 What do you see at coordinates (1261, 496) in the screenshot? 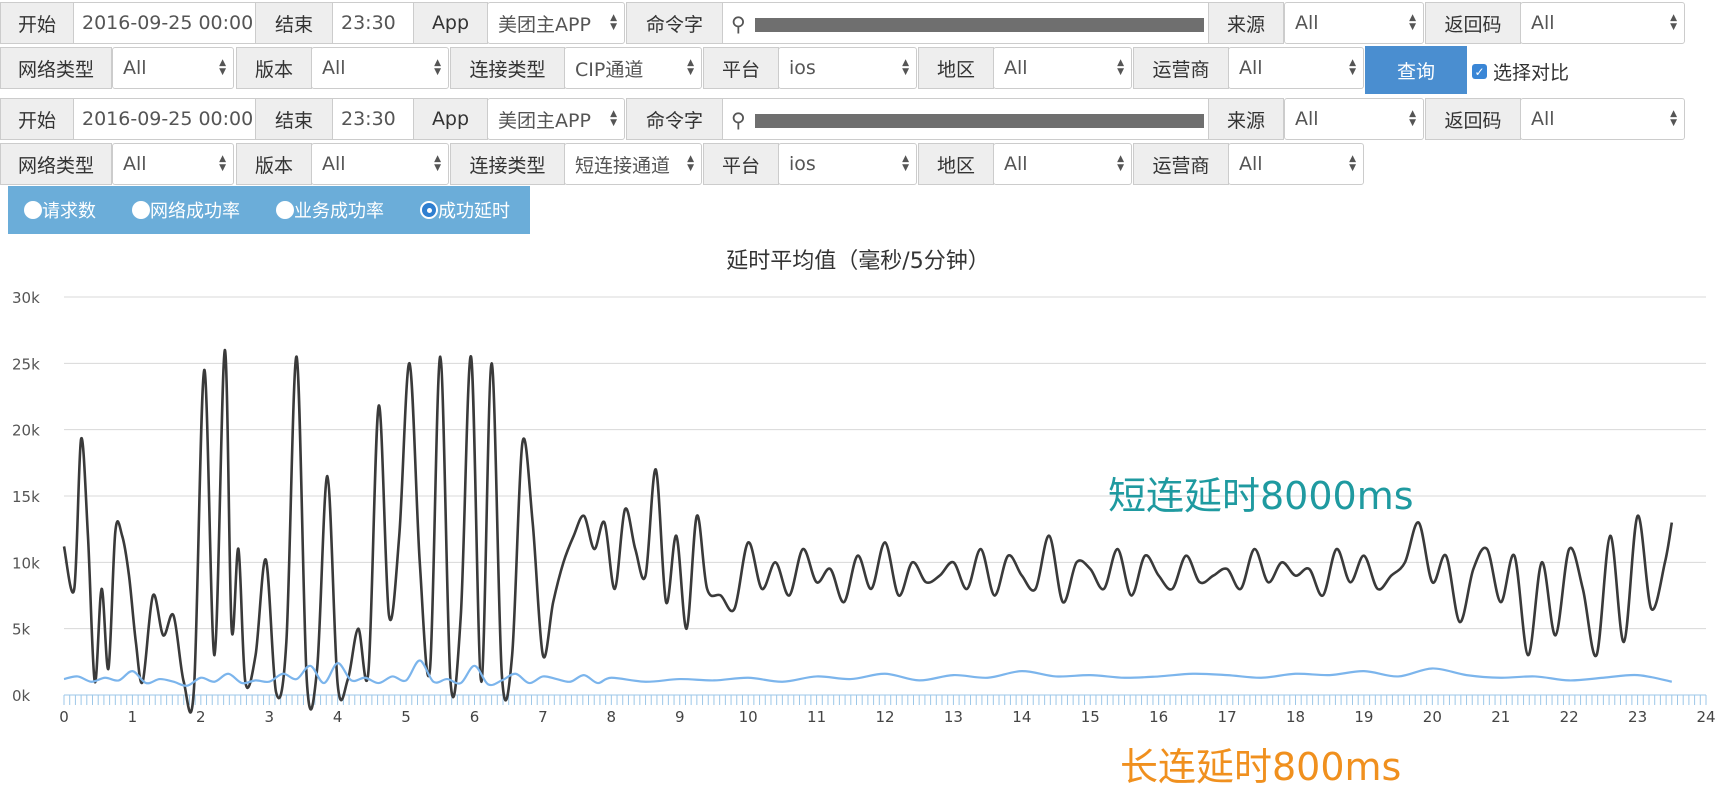
I see `annotation-short: 短连延时8000ms` at bounding box center [1261, 496].